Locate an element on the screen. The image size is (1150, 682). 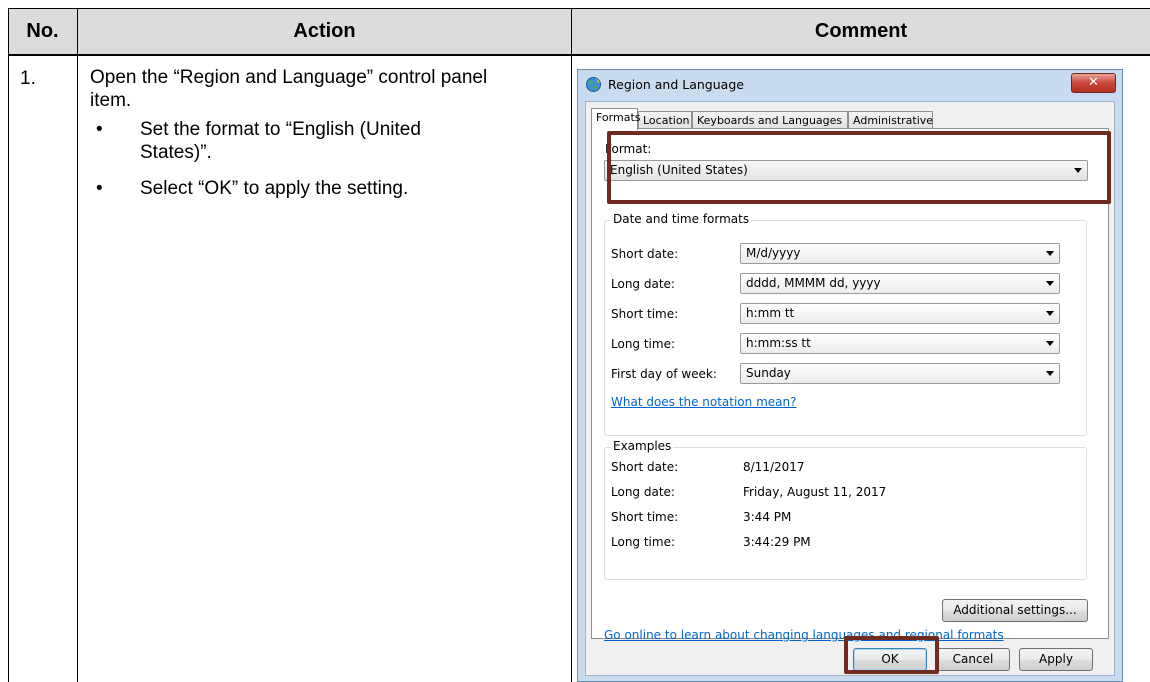
example-long-time-label: Long time: is located at coordinates (643, 542).